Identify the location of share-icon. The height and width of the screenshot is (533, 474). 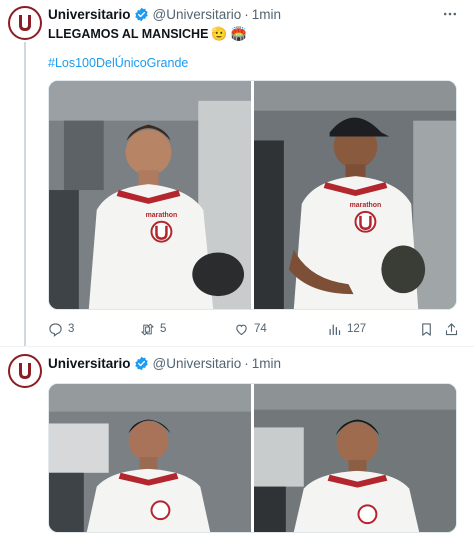
(451, 328).